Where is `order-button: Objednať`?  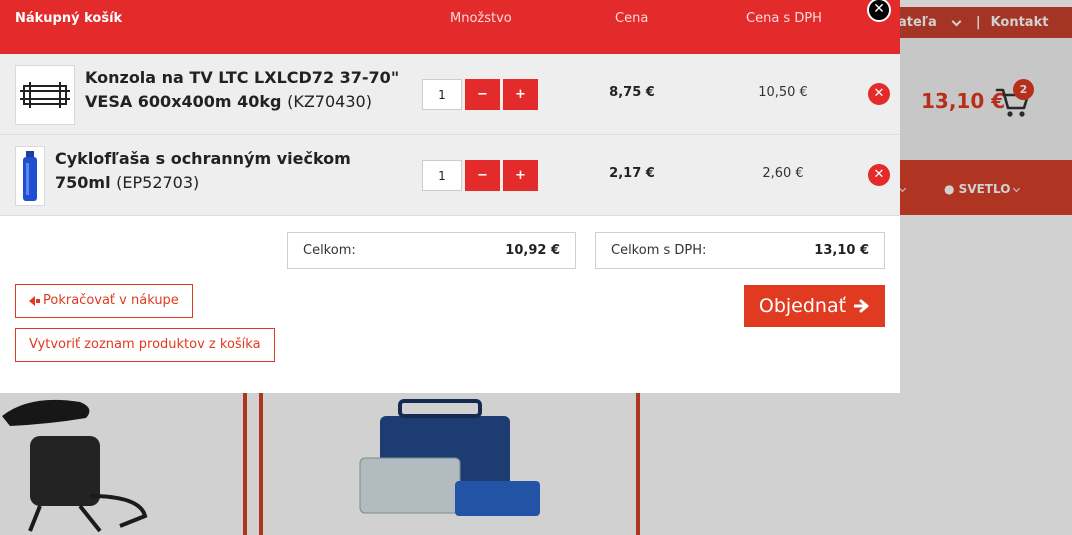
order-button: Objednať is located at coordinates (814, 306).